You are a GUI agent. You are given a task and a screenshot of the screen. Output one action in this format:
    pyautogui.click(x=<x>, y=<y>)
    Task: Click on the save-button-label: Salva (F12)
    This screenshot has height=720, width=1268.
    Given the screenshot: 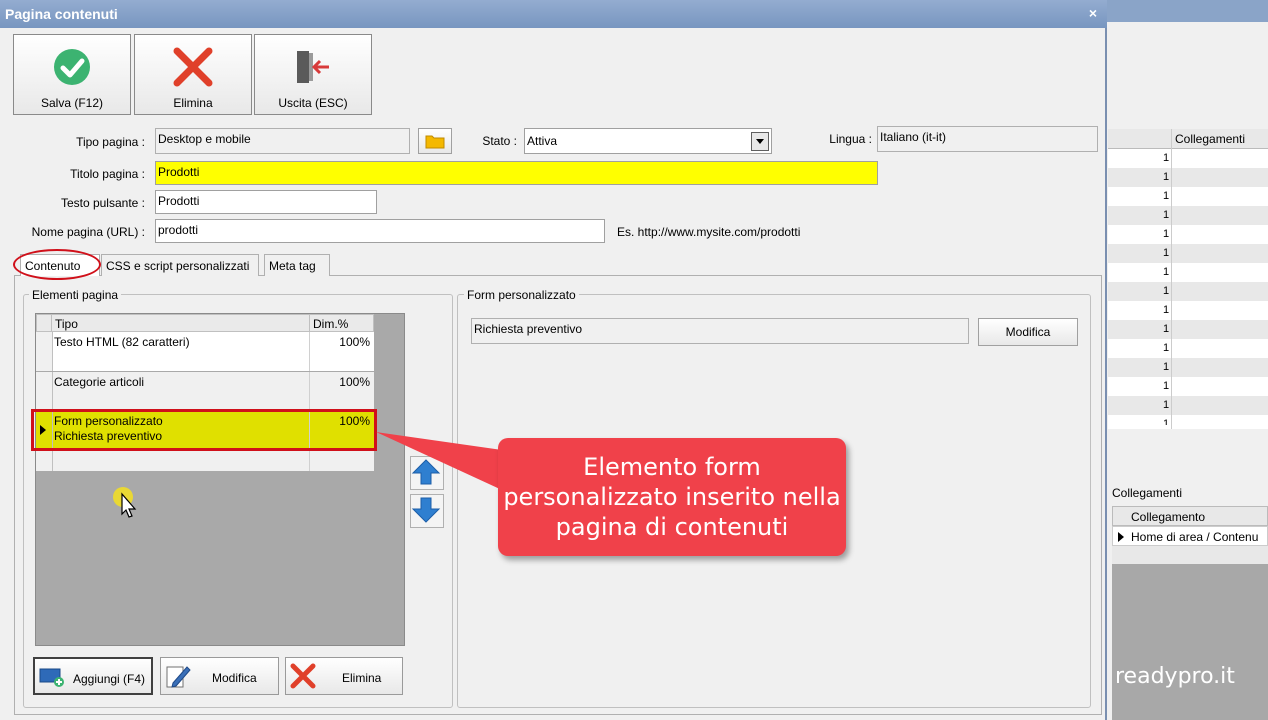 What is the action you would take?
    pyautogui.click(x=72, y=103)
    